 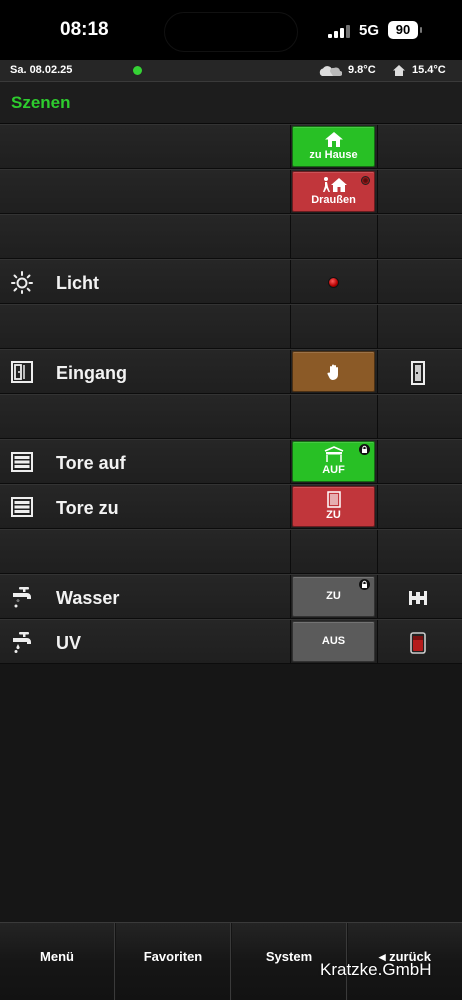 I want to click on scene-away-button: Draußen, so click(x=333, y=191).